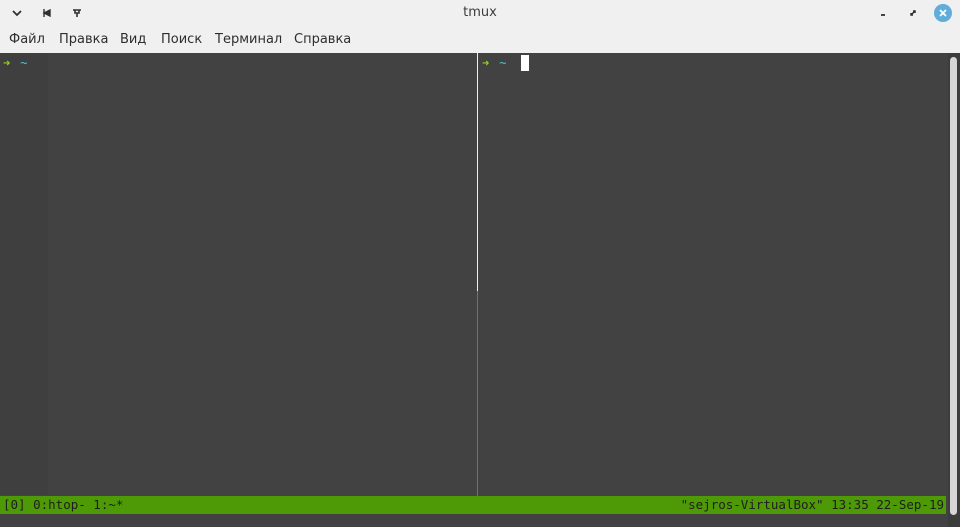  What do you see at coordinates (248, 39) in the screenshot?
I see `menu-terminal: Терминал` at bounding box center [248, 39].